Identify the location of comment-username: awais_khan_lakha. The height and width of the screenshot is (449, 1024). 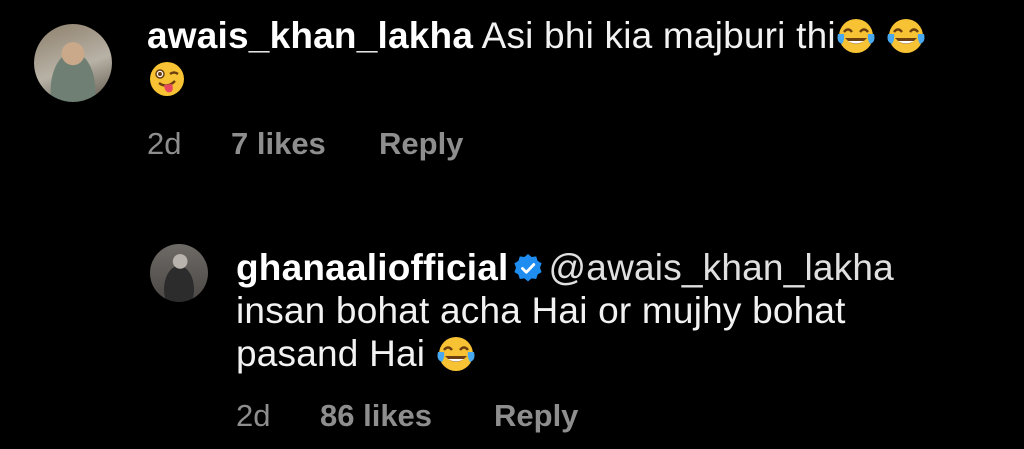
(310, 35).